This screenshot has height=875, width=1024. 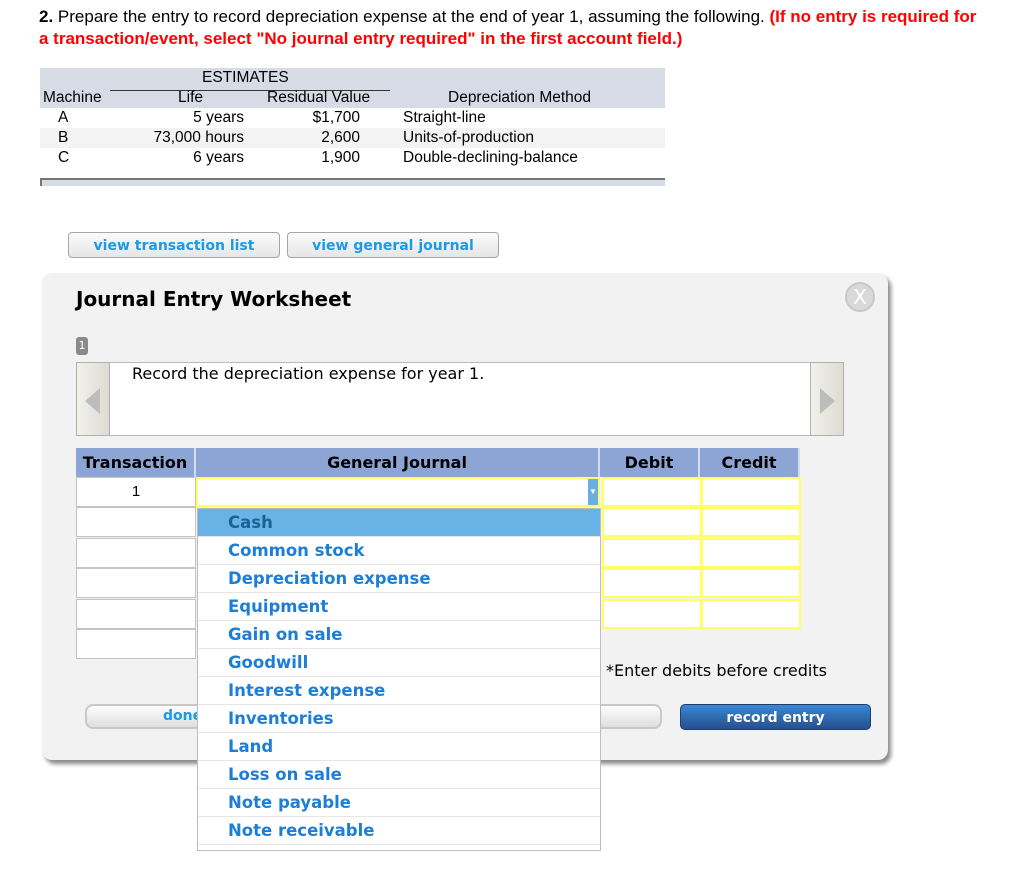 What do you see at coordinates (399, 523) in the screenshot?
I see `dropdown-option-cash: Cash` at bounding box center [399, 523].